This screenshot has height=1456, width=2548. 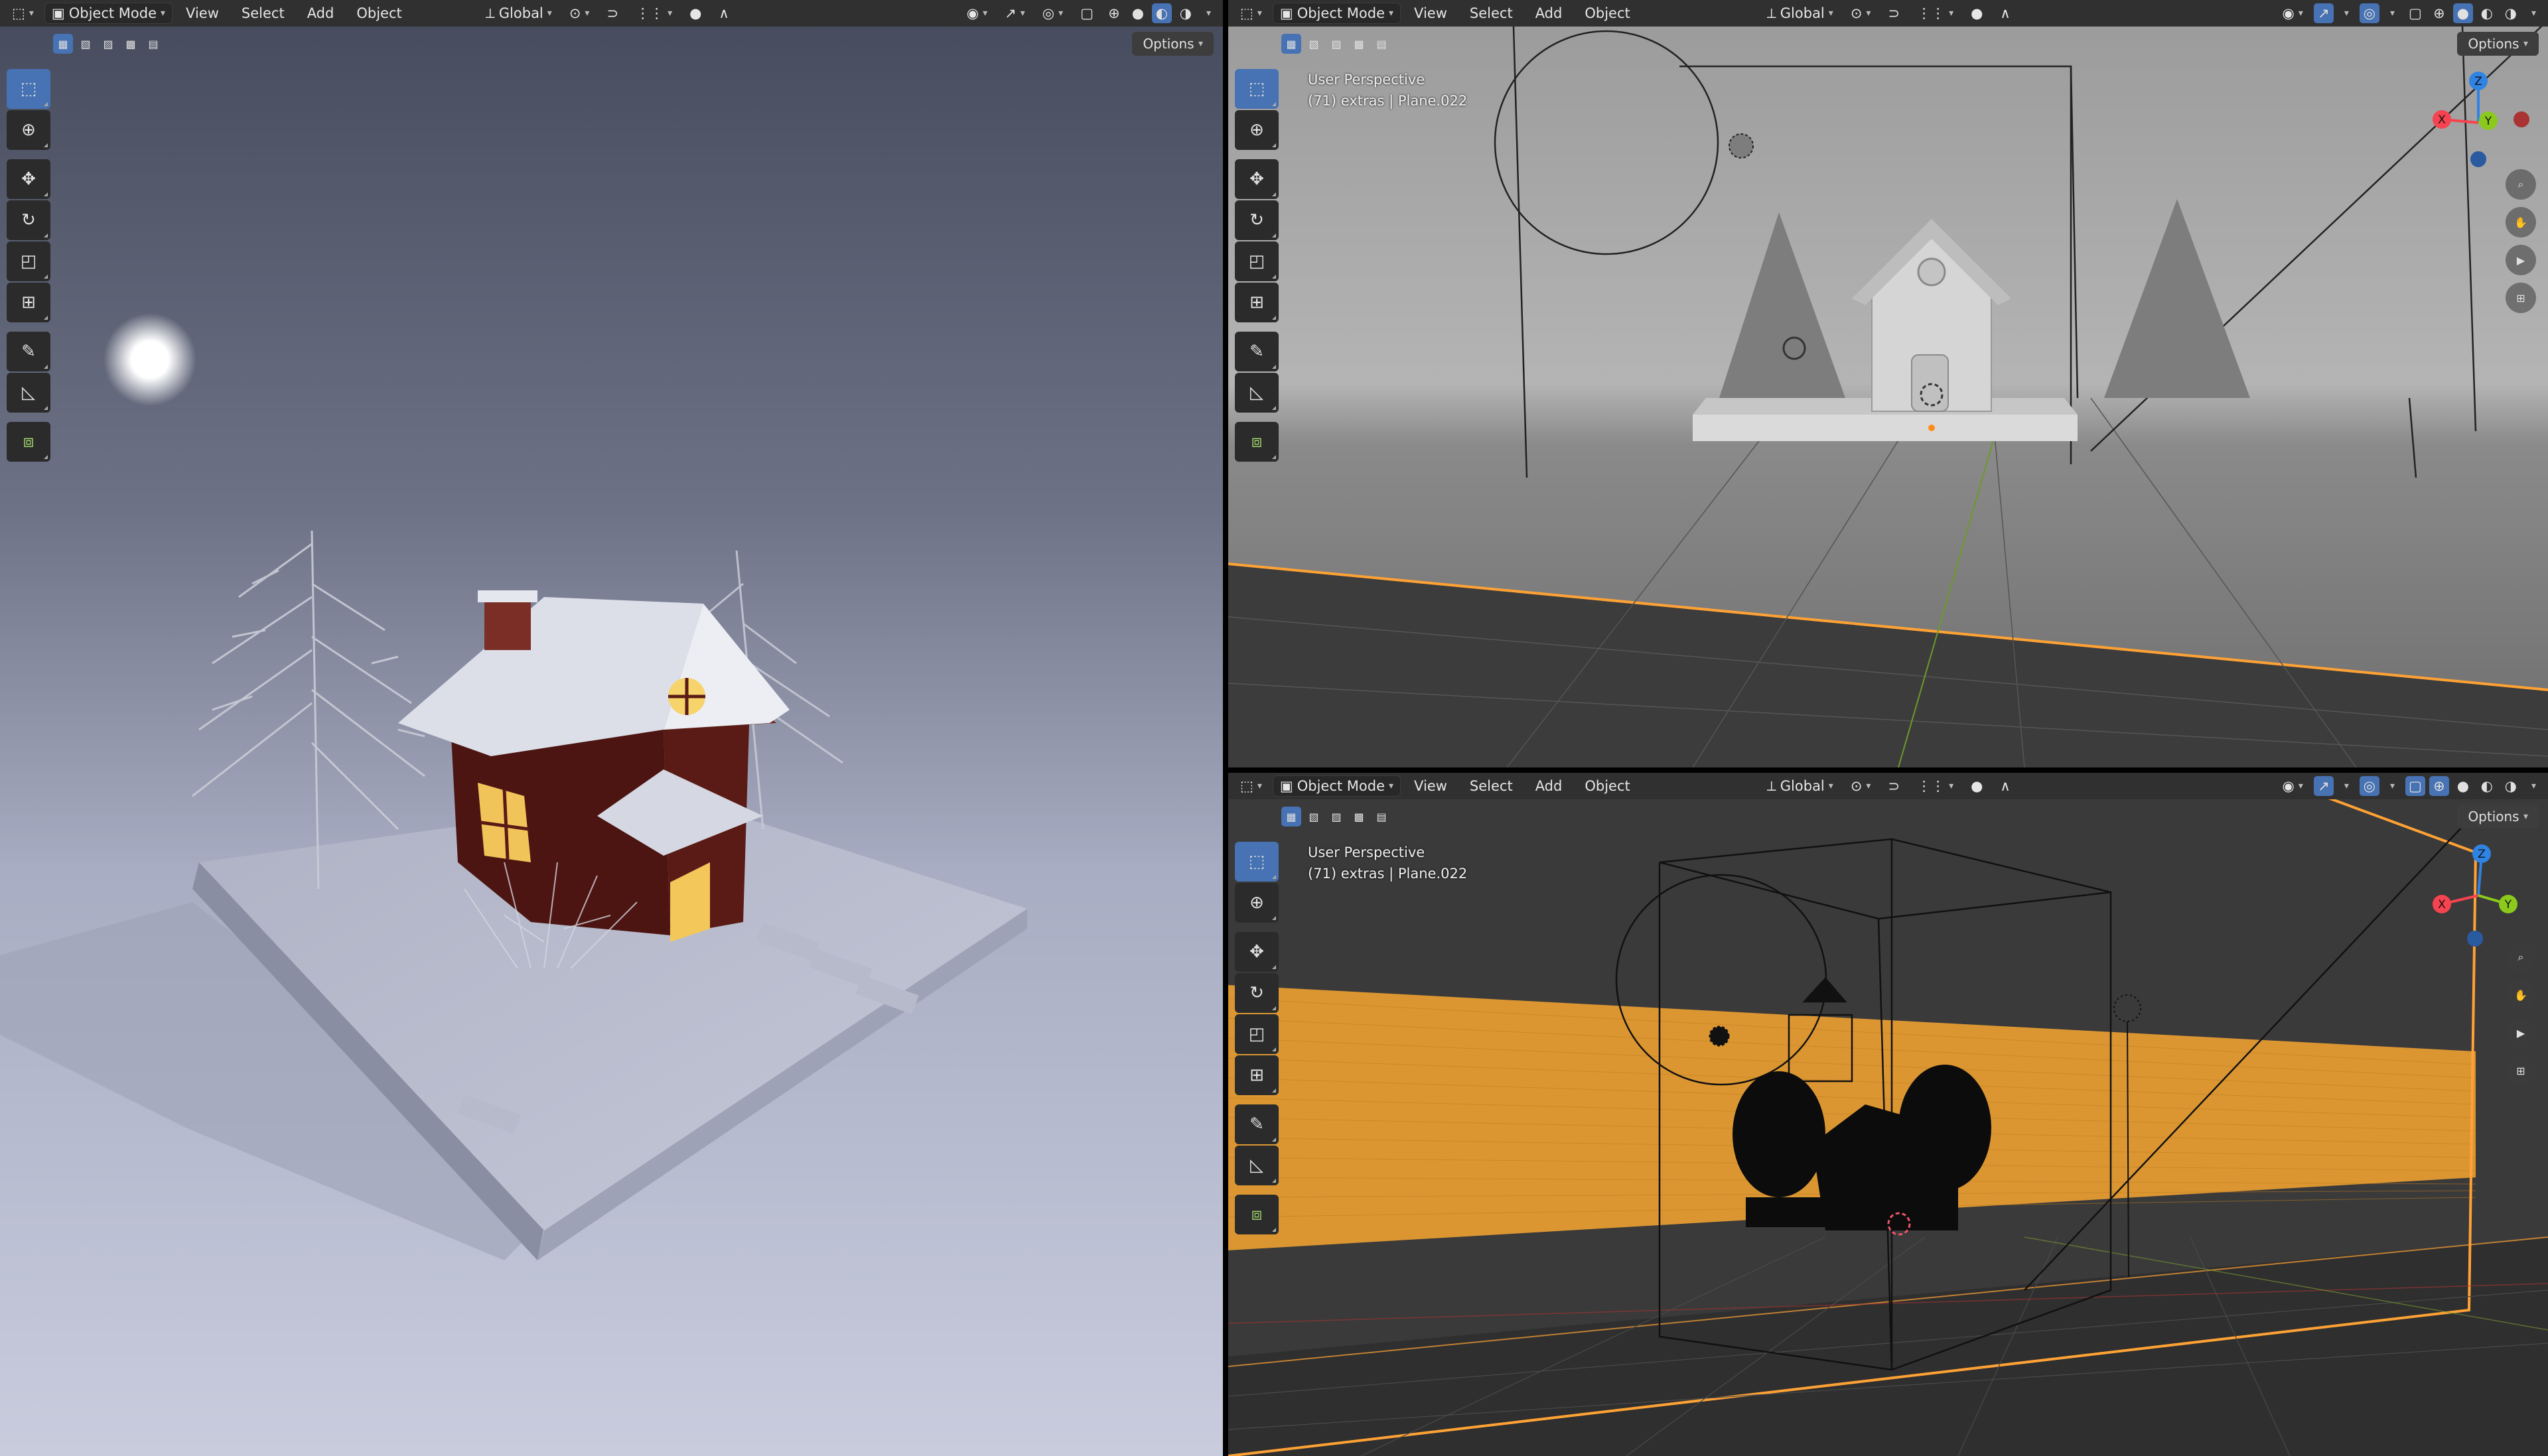 What do you see at coordinates (1893, 786) in the screenshot?
I see `snap-toggle: ⊃` at bounding box center [1893, 786].